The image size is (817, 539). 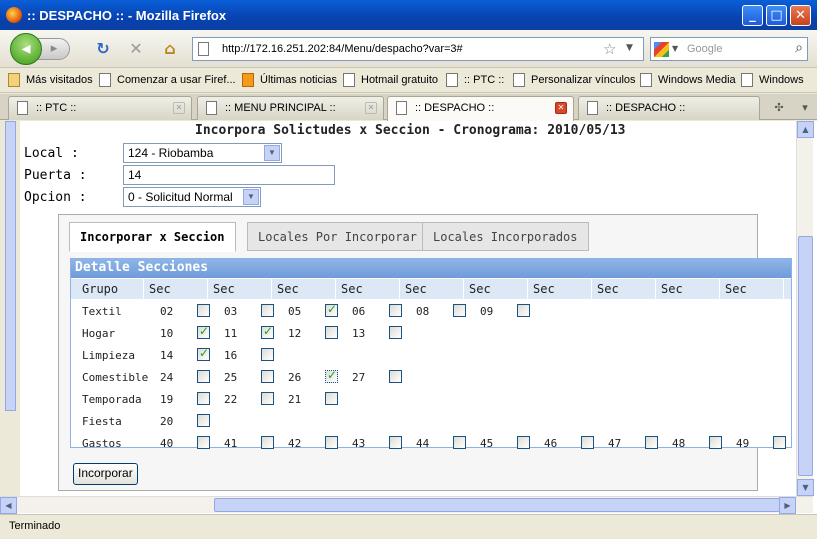 What do you see at coordinates (105, 474) in the screenshot?
I see `incorporar-button: Incorporar` at bounding box center [105, 474].